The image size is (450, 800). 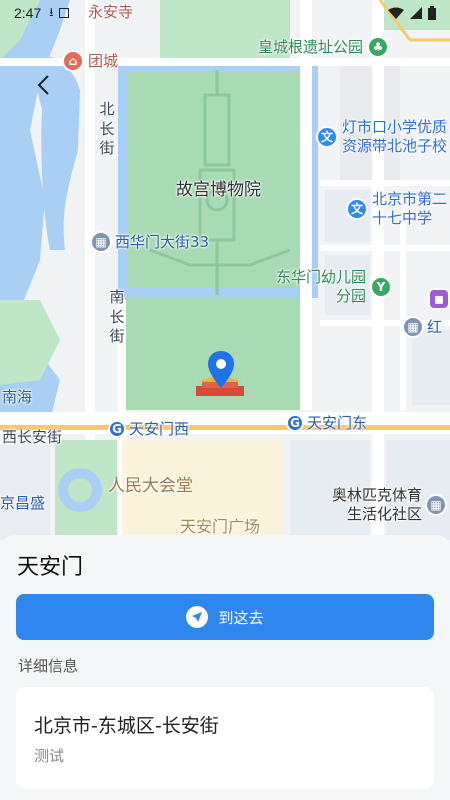 I want to click on note-text: 测试, so click(x=49, y=756).